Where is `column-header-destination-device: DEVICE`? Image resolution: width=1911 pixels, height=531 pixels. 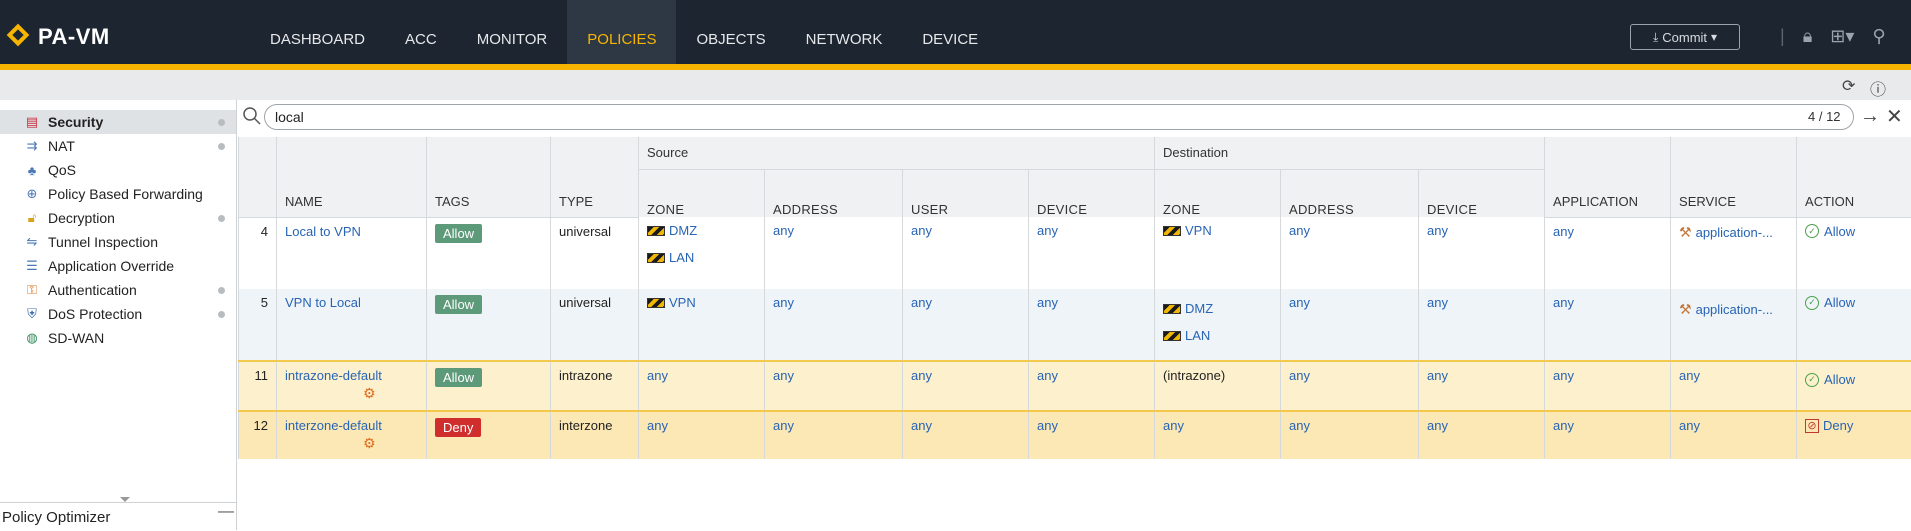 column-header-destination-device: DEVICE is located at coordinates (1482, 193).